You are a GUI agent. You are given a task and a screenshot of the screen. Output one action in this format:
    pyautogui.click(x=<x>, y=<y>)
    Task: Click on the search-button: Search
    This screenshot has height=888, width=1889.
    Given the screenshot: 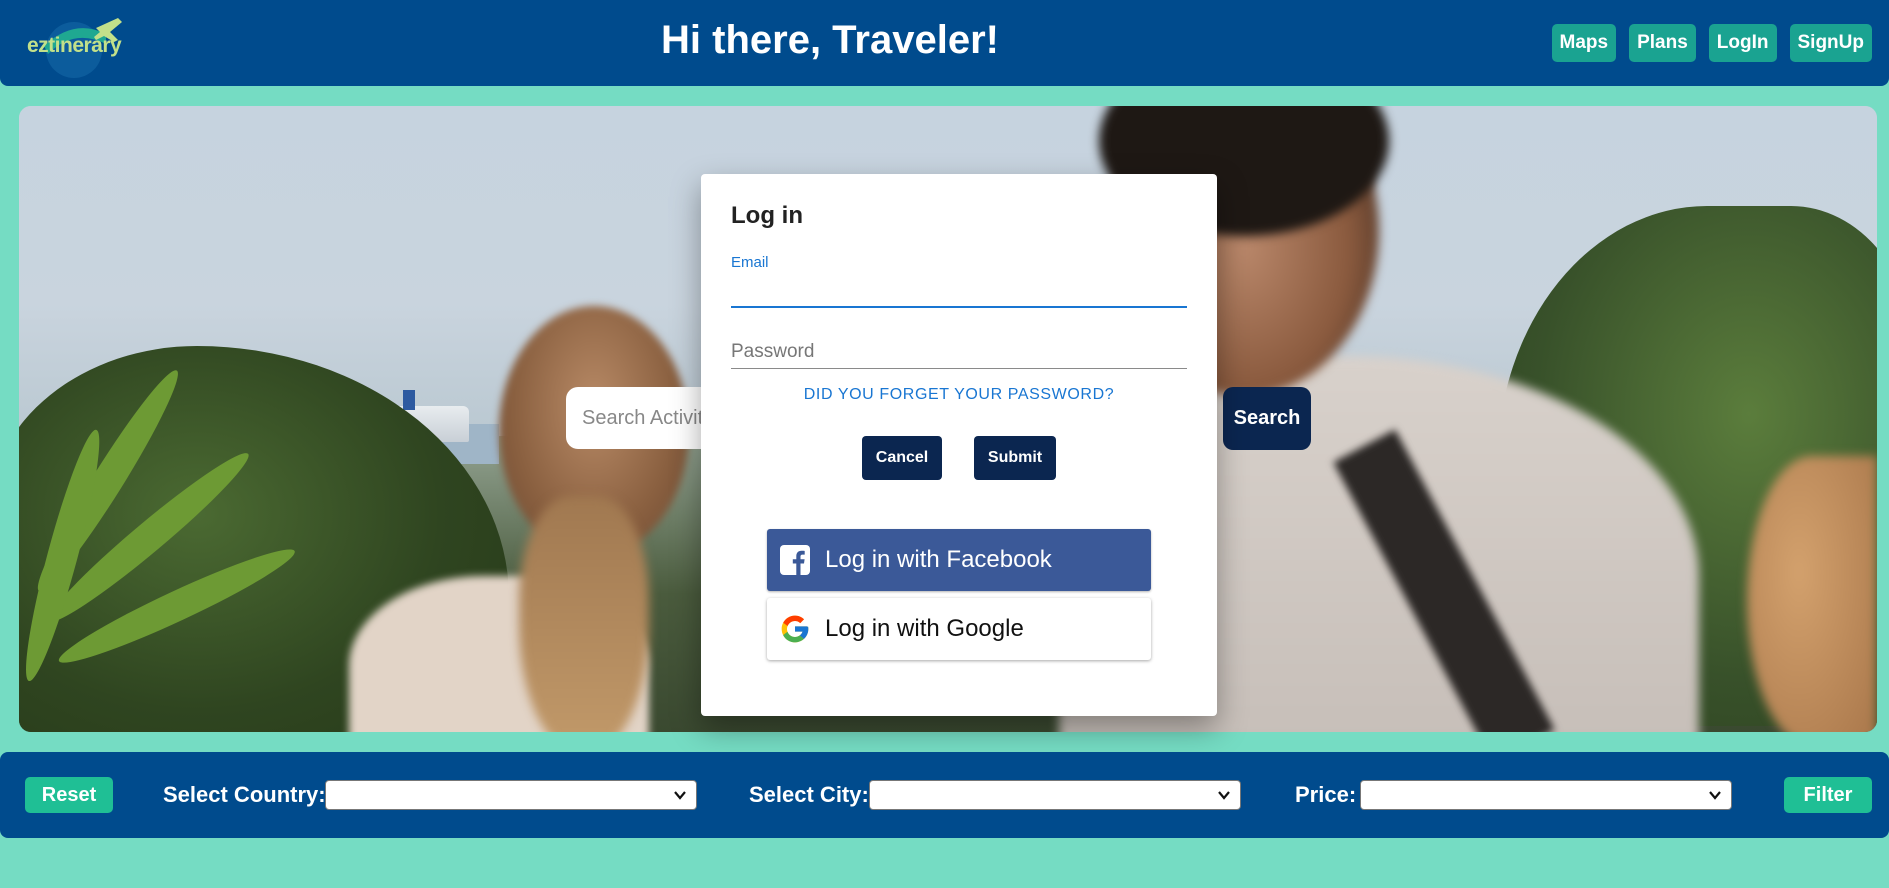 What is the action you would take?
    pyautogui.click(x=1267, y=418)
    